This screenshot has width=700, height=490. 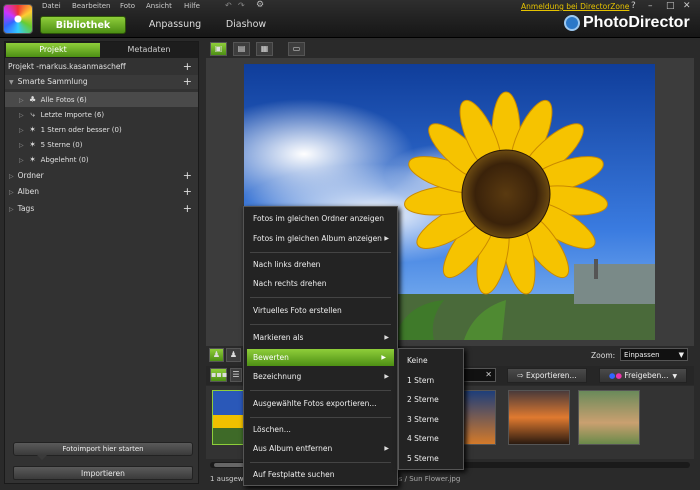 I want to click on smart-item-1-stern: ▷ ✶ 1 Stern oder besser (0), so click(x=101, y=129).